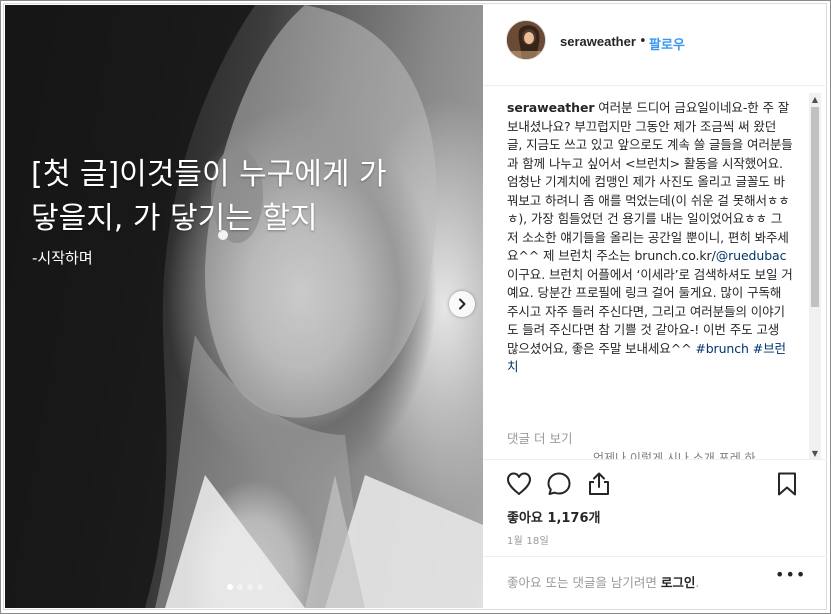 Image resolution: width=831 pixels, height=614 pixels. What do you see at coordinates (667, 43) in the screenshot?
I see `follow-button: 팔로우` at bounding box center [667, 43].